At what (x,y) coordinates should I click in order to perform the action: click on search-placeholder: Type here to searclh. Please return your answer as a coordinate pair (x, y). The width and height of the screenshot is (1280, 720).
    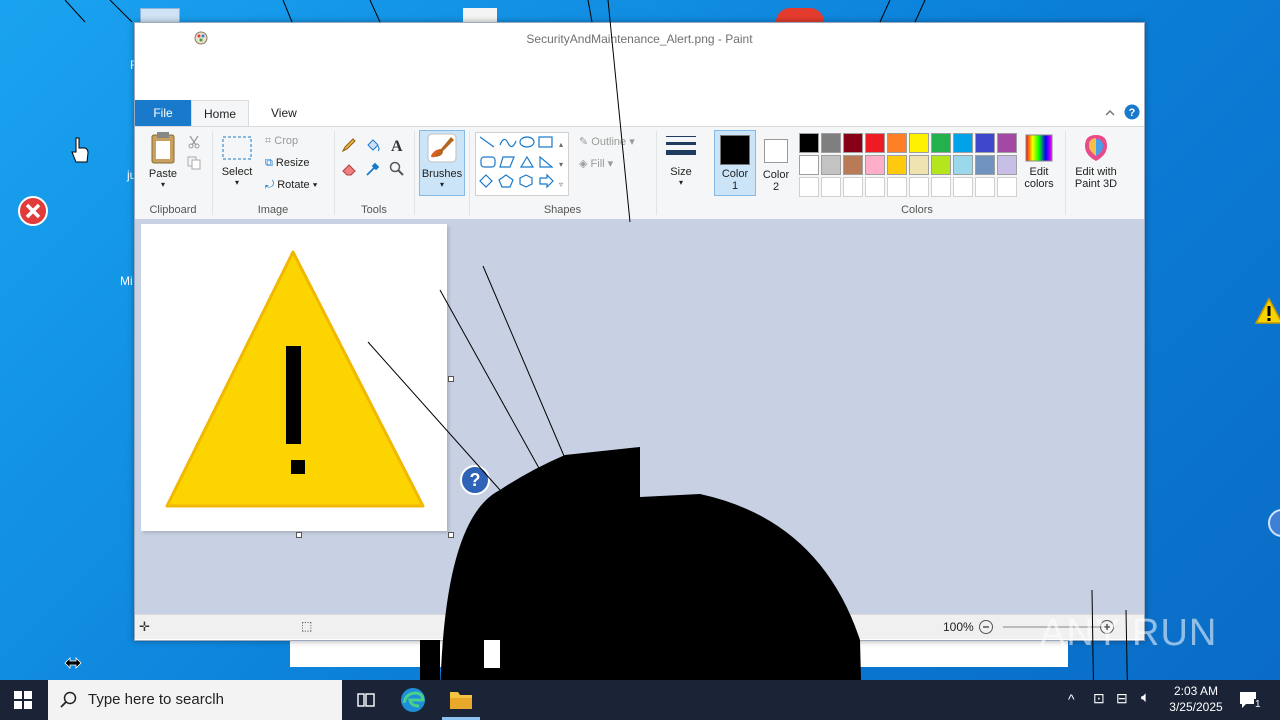
    Looking at the image, I should click on (156, 699).